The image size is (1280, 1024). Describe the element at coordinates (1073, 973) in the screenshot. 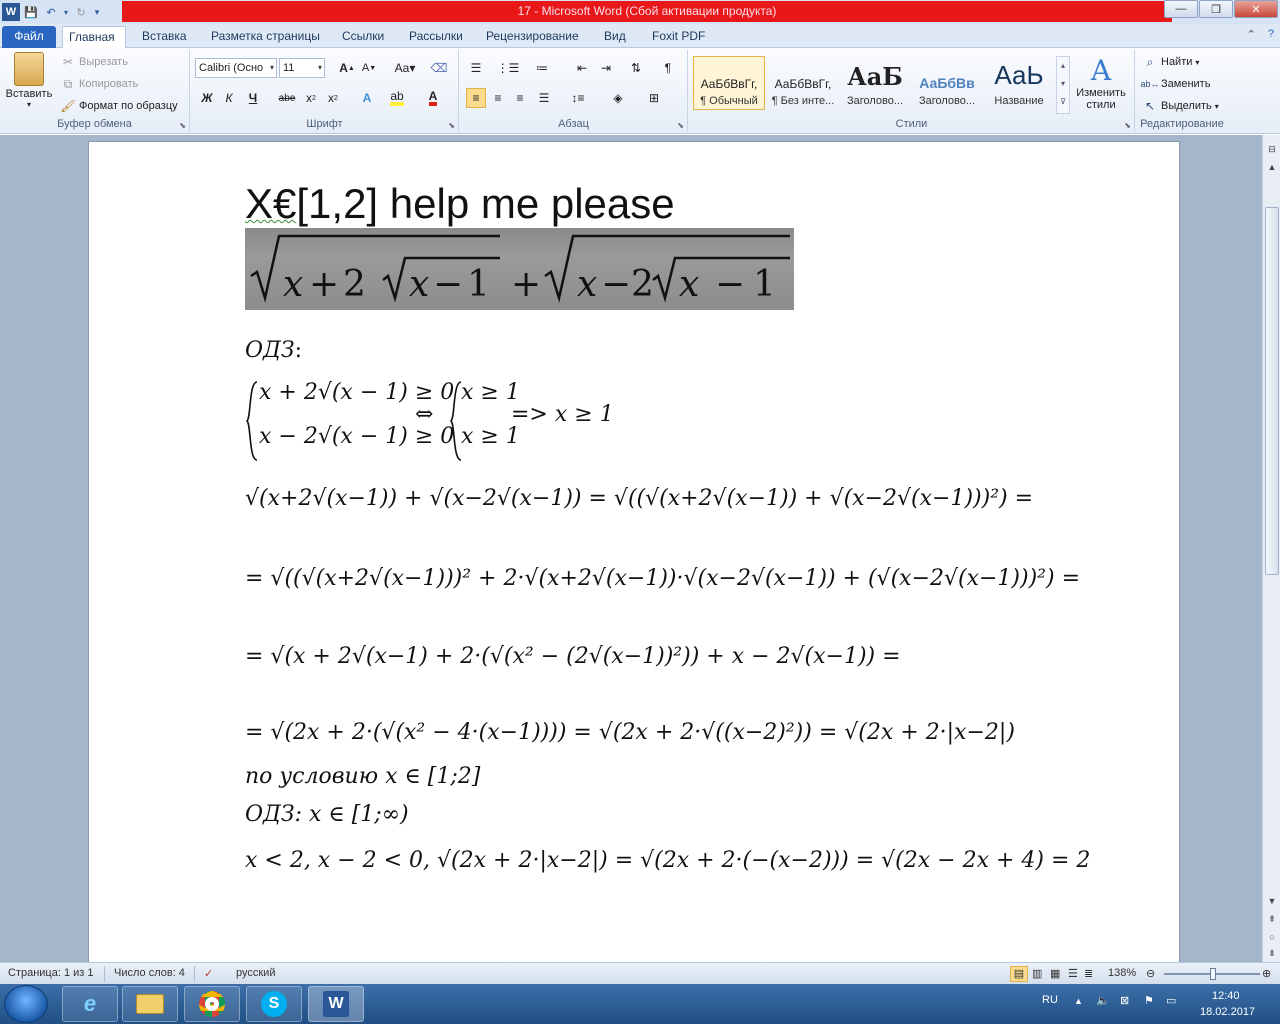

I see `outline-icon: ☰` at that location.